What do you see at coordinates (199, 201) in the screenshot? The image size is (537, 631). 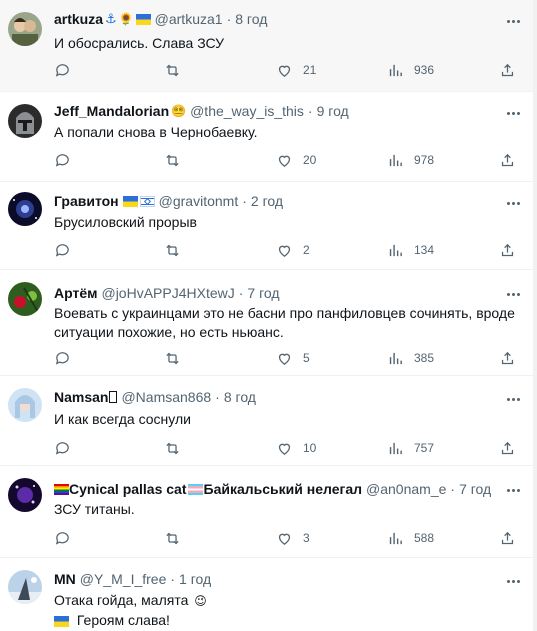 I see `handle: @gravitonmt` at bounding box center [199, 201].